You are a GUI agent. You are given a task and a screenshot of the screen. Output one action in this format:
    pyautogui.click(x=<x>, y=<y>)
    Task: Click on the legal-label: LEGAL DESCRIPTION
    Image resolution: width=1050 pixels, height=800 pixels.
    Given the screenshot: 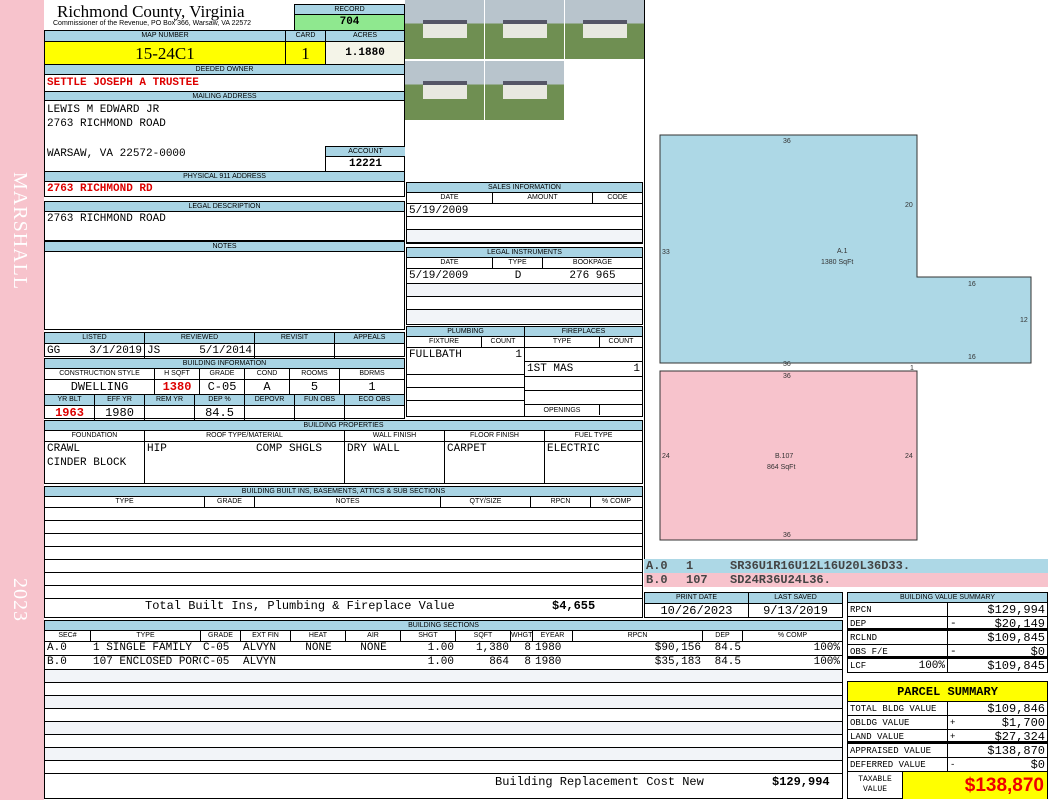 What is the action you would take?
    pyautogui.click(x=224, y=207)
    